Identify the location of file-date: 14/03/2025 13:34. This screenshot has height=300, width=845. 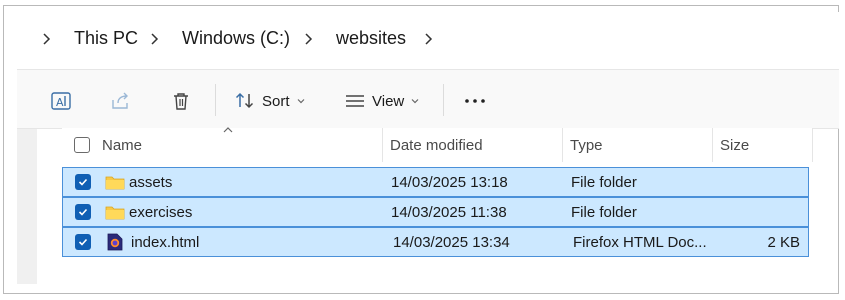
(451, 242).